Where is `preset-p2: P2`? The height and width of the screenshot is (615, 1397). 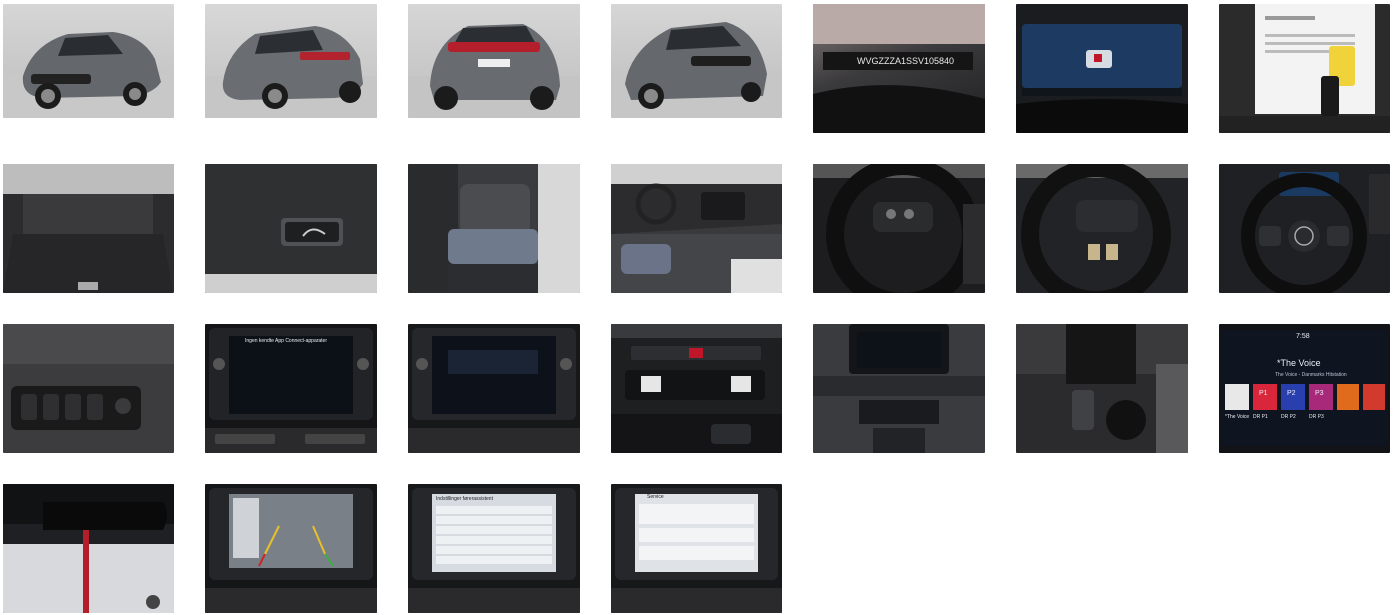
preset-p2: P2 is located at coordinates (1291, 393).